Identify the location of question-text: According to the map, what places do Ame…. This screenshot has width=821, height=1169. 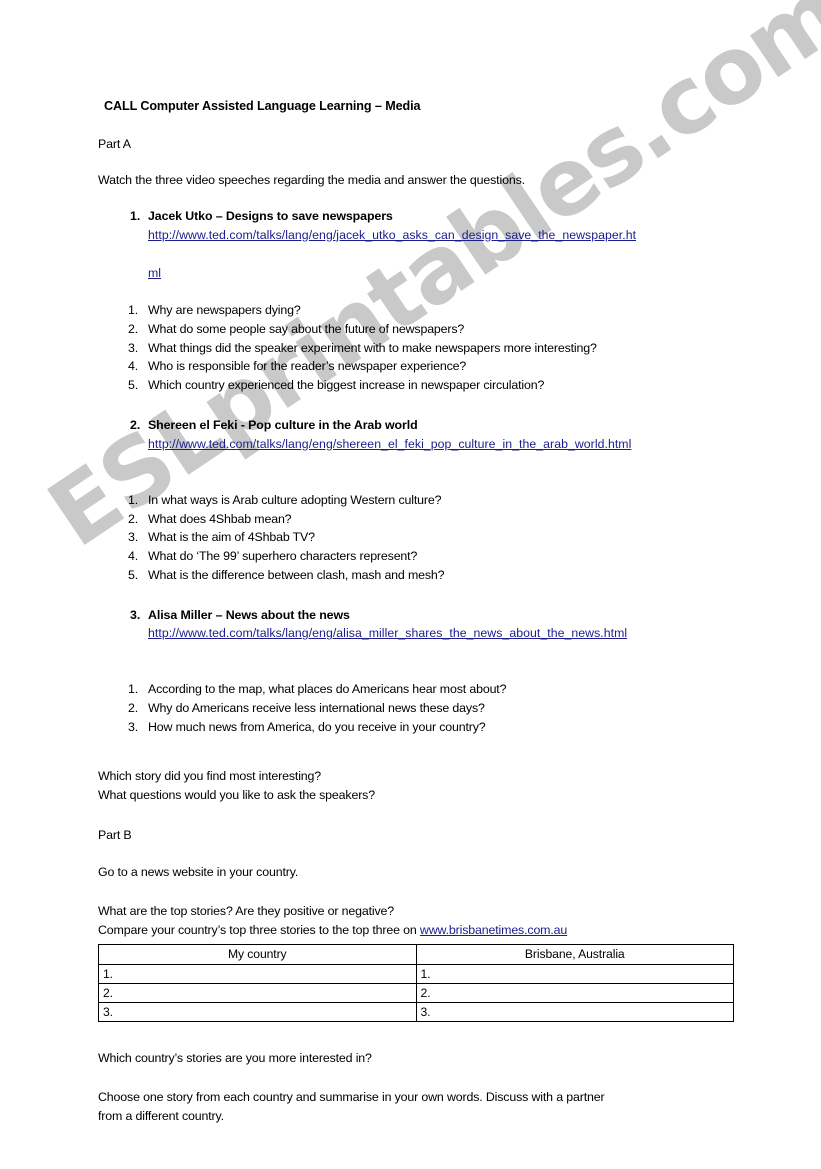
(327, 689).